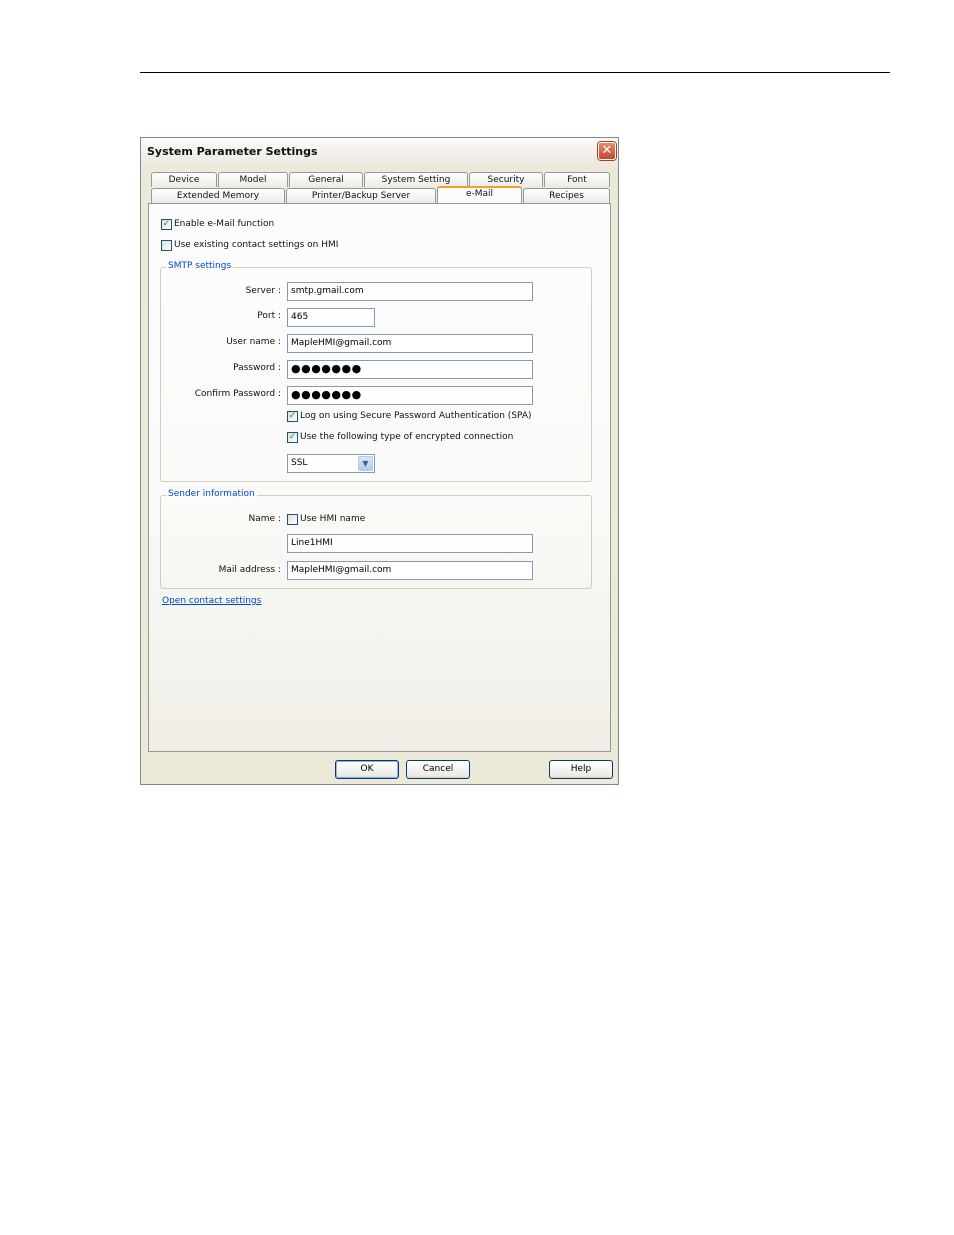  What do you see at coordinates (331, 463) in the screenshot?
I see `encryption-type-select: SSL ▼` at bounding box center [331, 463].